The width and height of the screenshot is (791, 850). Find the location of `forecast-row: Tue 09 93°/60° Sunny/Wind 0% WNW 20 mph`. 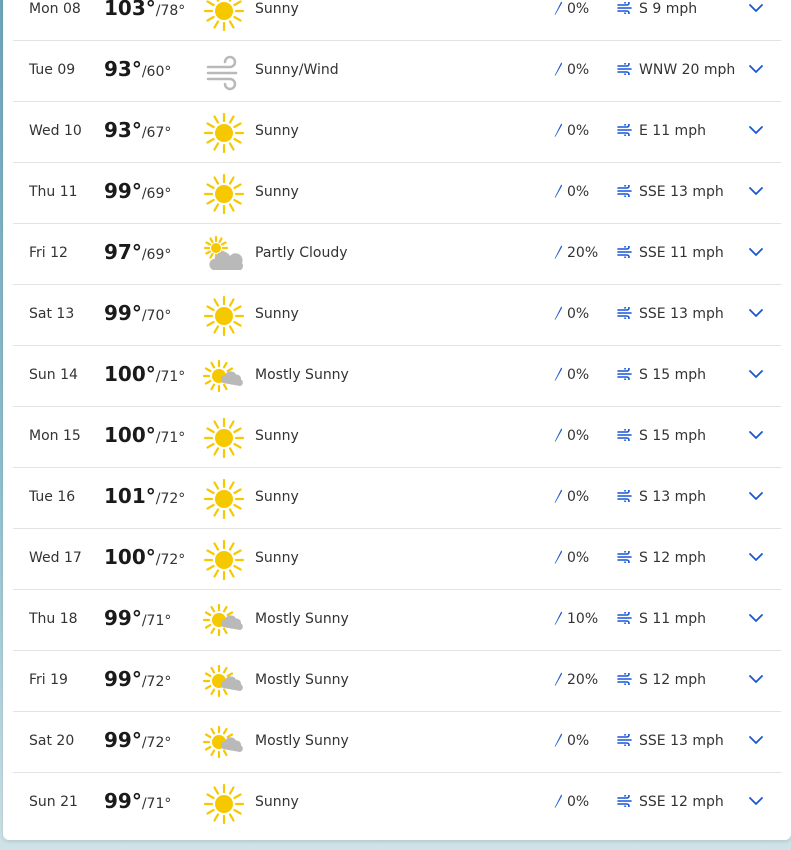

forecast-row: Tue 09 93°/60° Sunny/Wind 0% WNW 20 mph is located at coordinates (397, 71).